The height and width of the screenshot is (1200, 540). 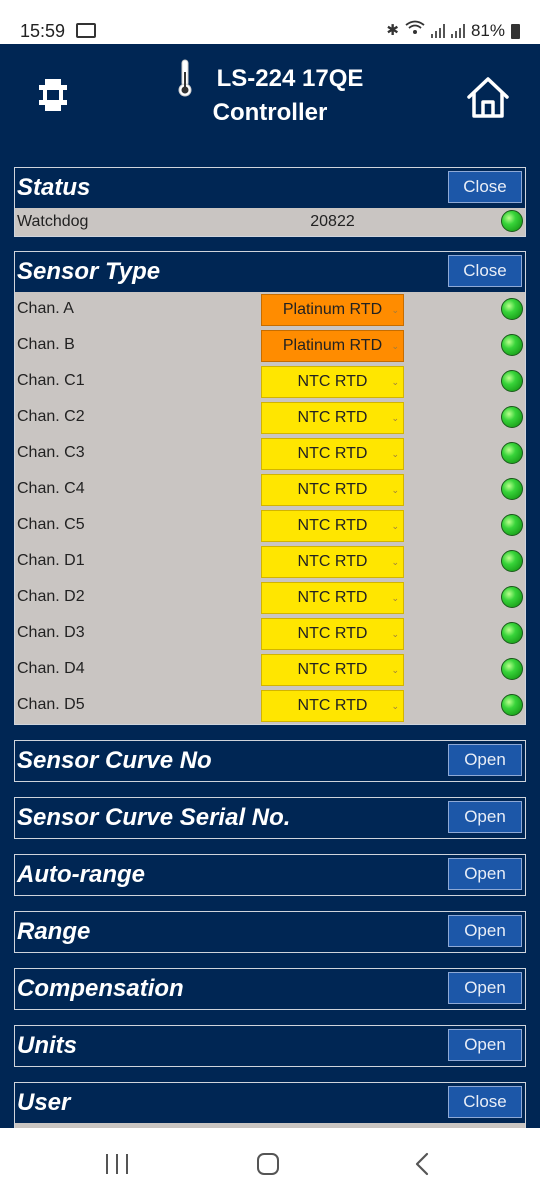 I want to click on section-header: User Close, so click(x=270, y=1103).